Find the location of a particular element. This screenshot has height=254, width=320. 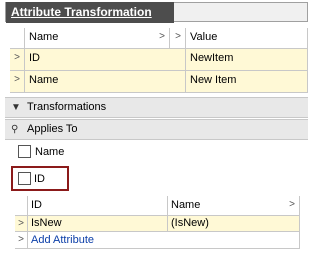

section-applies-to: ⚲ Applies To is located at coordinates (156, 129).